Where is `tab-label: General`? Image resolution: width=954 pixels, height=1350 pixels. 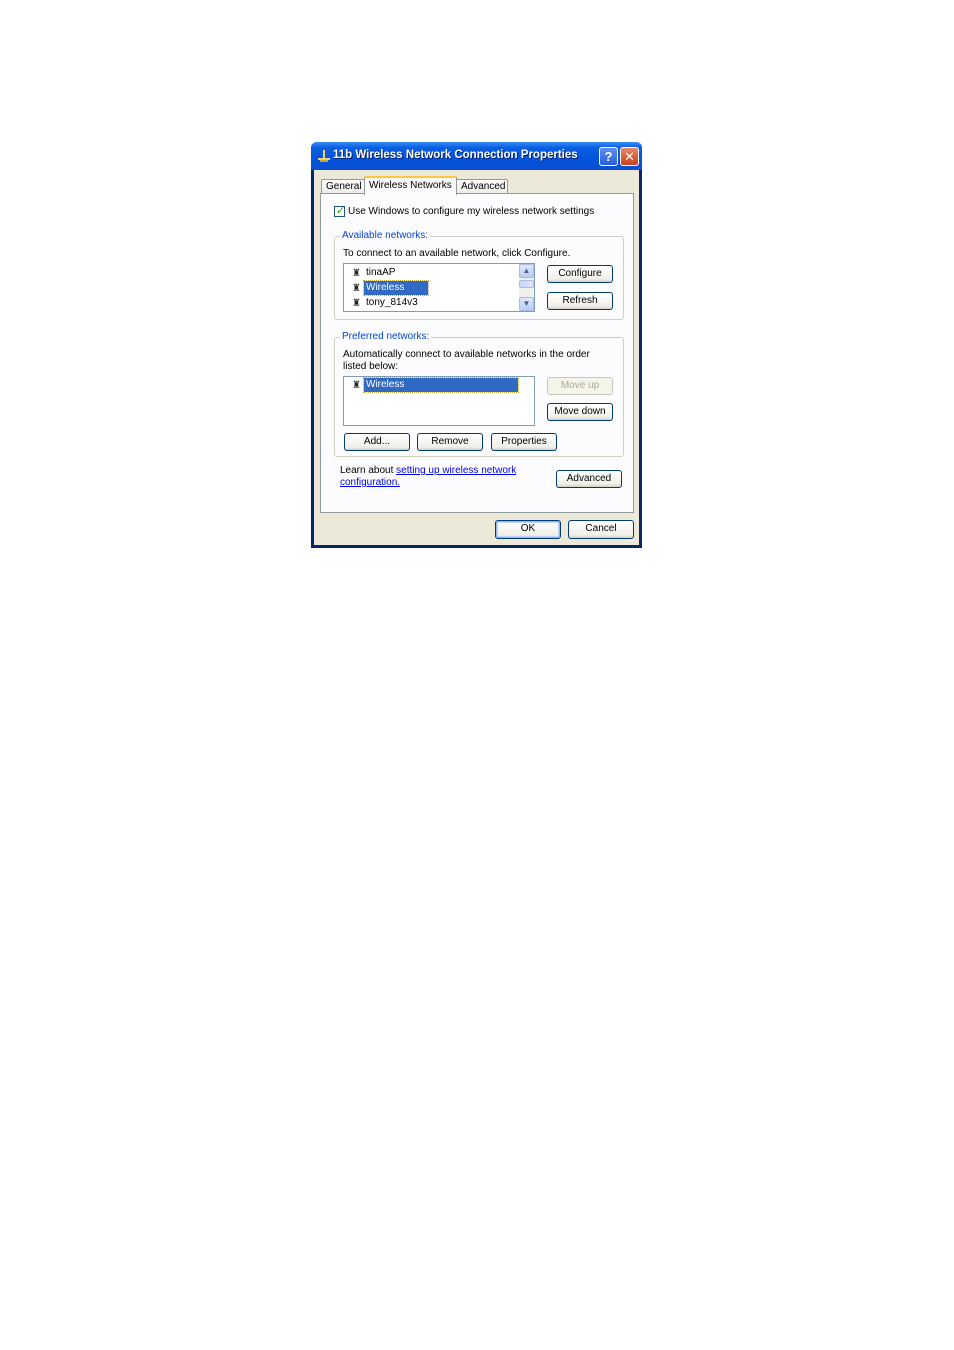 tab-label: General is located at coordinates (344, 186).